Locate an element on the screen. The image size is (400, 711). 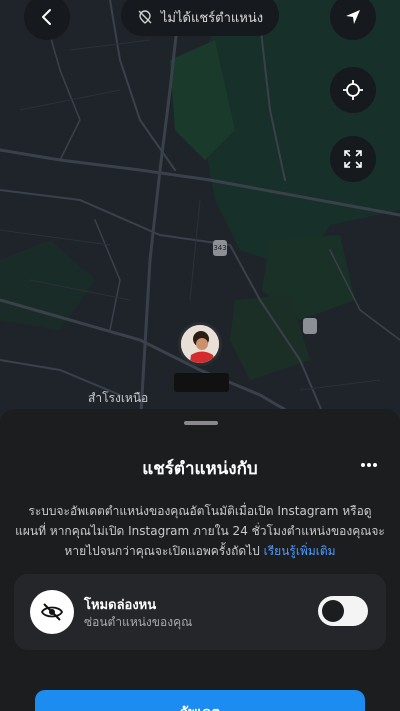
learn-more-link: เรียนรู้เพิ่มเติม is located at coordinates (300, 551).